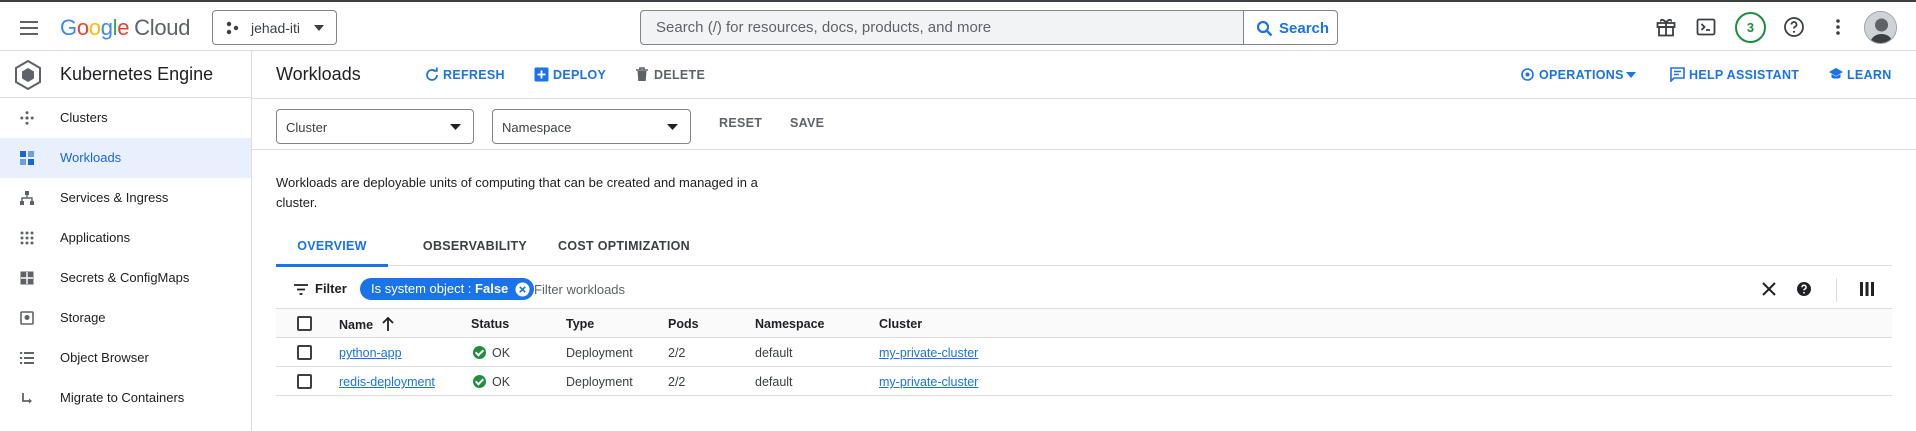 This screenshot has height=431, width=1916. I want to click on sidebar-item-secrets-configmaps: Secrets & ConfigMaps, so click(125, 278).